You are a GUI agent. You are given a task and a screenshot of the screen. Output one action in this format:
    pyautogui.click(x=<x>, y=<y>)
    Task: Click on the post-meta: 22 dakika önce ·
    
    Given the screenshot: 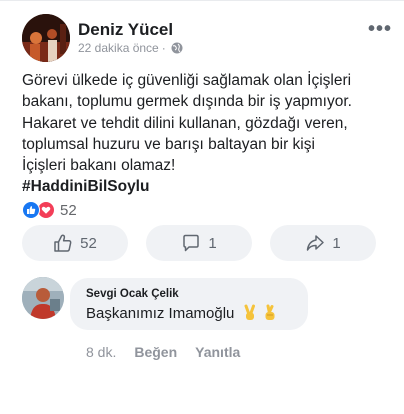 What is the action you would take?
    pyautogui.click(x=130, y=48)
    